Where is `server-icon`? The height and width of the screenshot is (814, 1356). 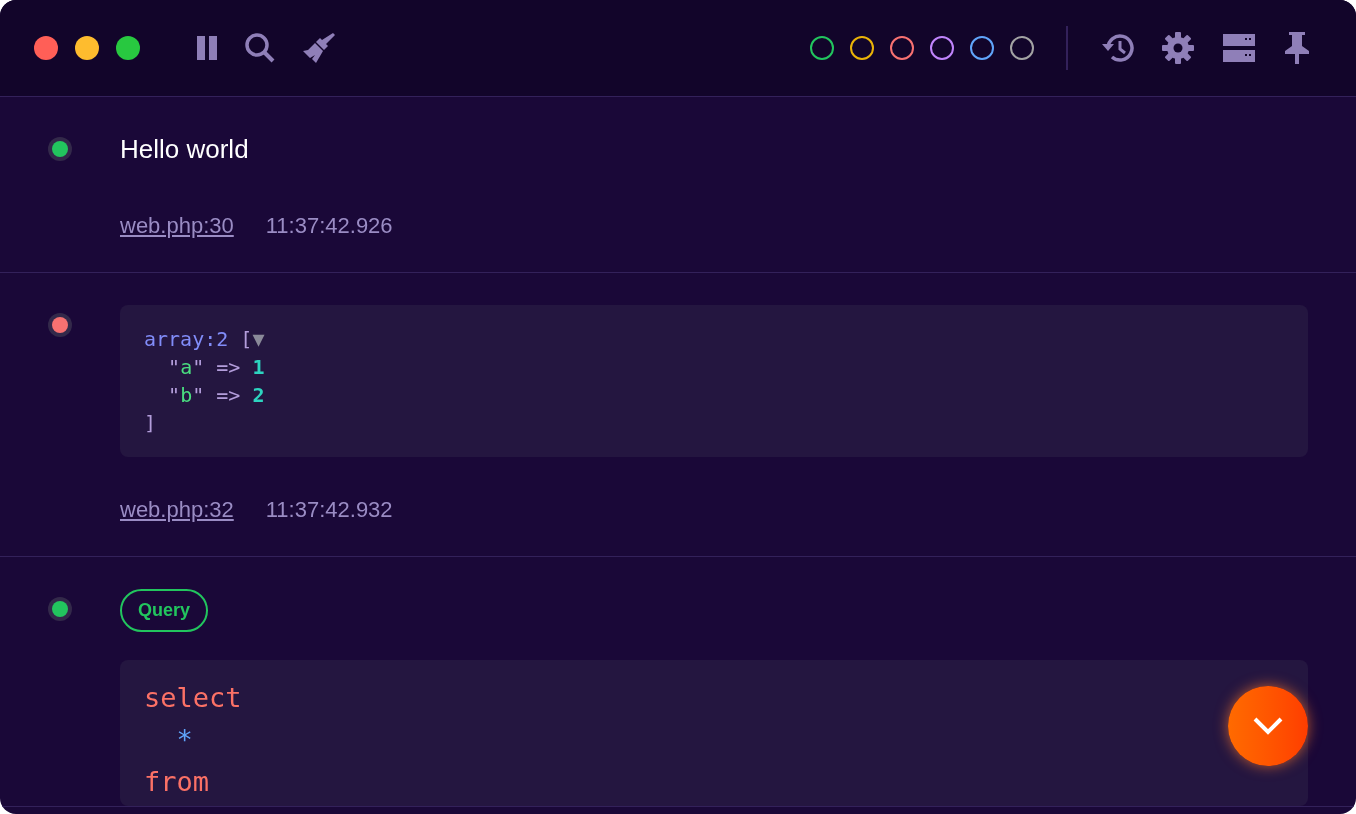
server-icon is located at coordinates (1239, 48).